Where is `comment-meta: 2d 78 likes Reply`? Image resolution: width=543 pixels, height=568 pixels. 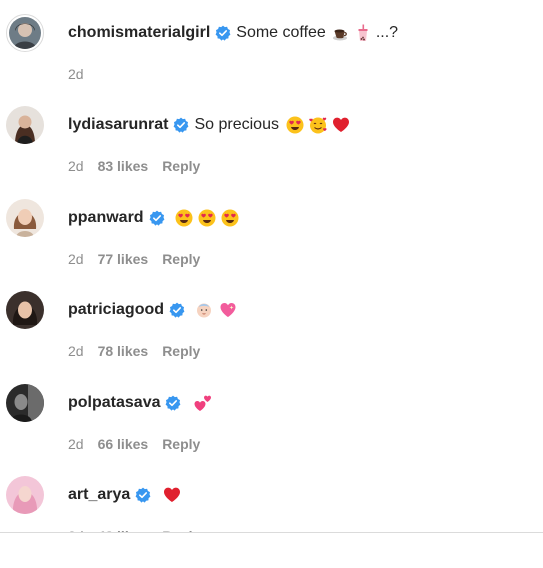 comment-meta: 2d 78 likes Reply is located at coordinates (134, 351).